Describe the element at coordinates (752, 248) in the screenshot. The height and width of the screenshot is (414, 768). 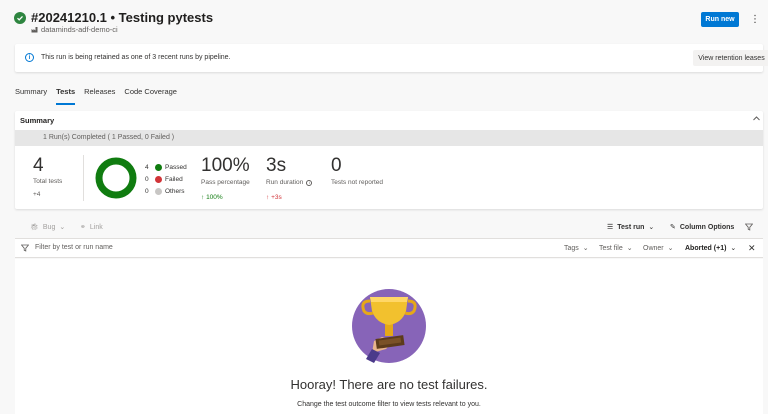
I see `clear-filters-close-icon: ✕` at that location.